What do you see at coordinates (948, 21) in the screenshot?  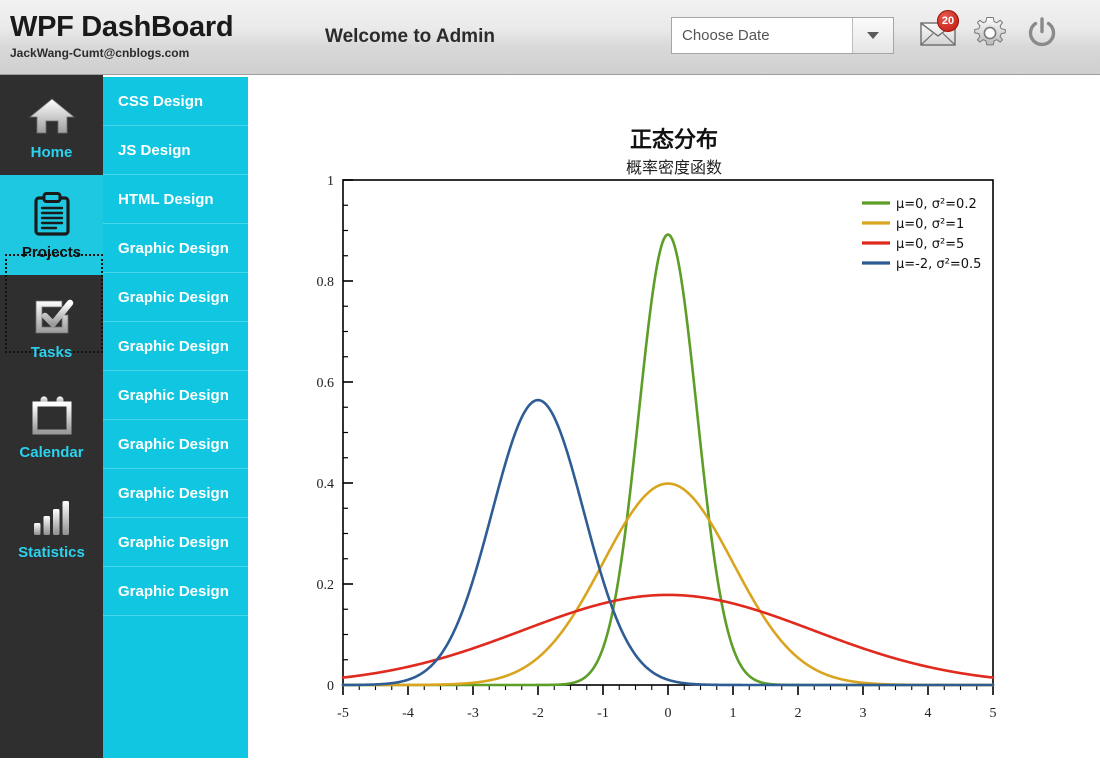 I see `mail-badge: 20` at bounding box center [948, 21].